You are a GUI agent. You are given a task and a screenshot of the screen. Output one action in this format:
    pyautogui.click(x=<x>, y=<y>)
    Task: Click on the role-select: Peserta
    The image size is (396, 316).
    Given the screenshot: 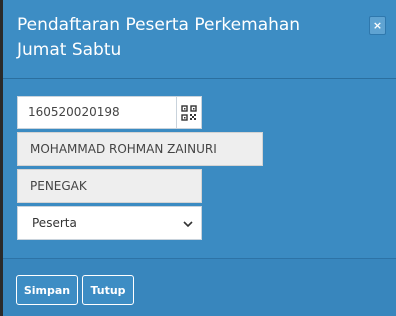 What is the action you would take?
    pyautogui.click(x=109, y=223)
    